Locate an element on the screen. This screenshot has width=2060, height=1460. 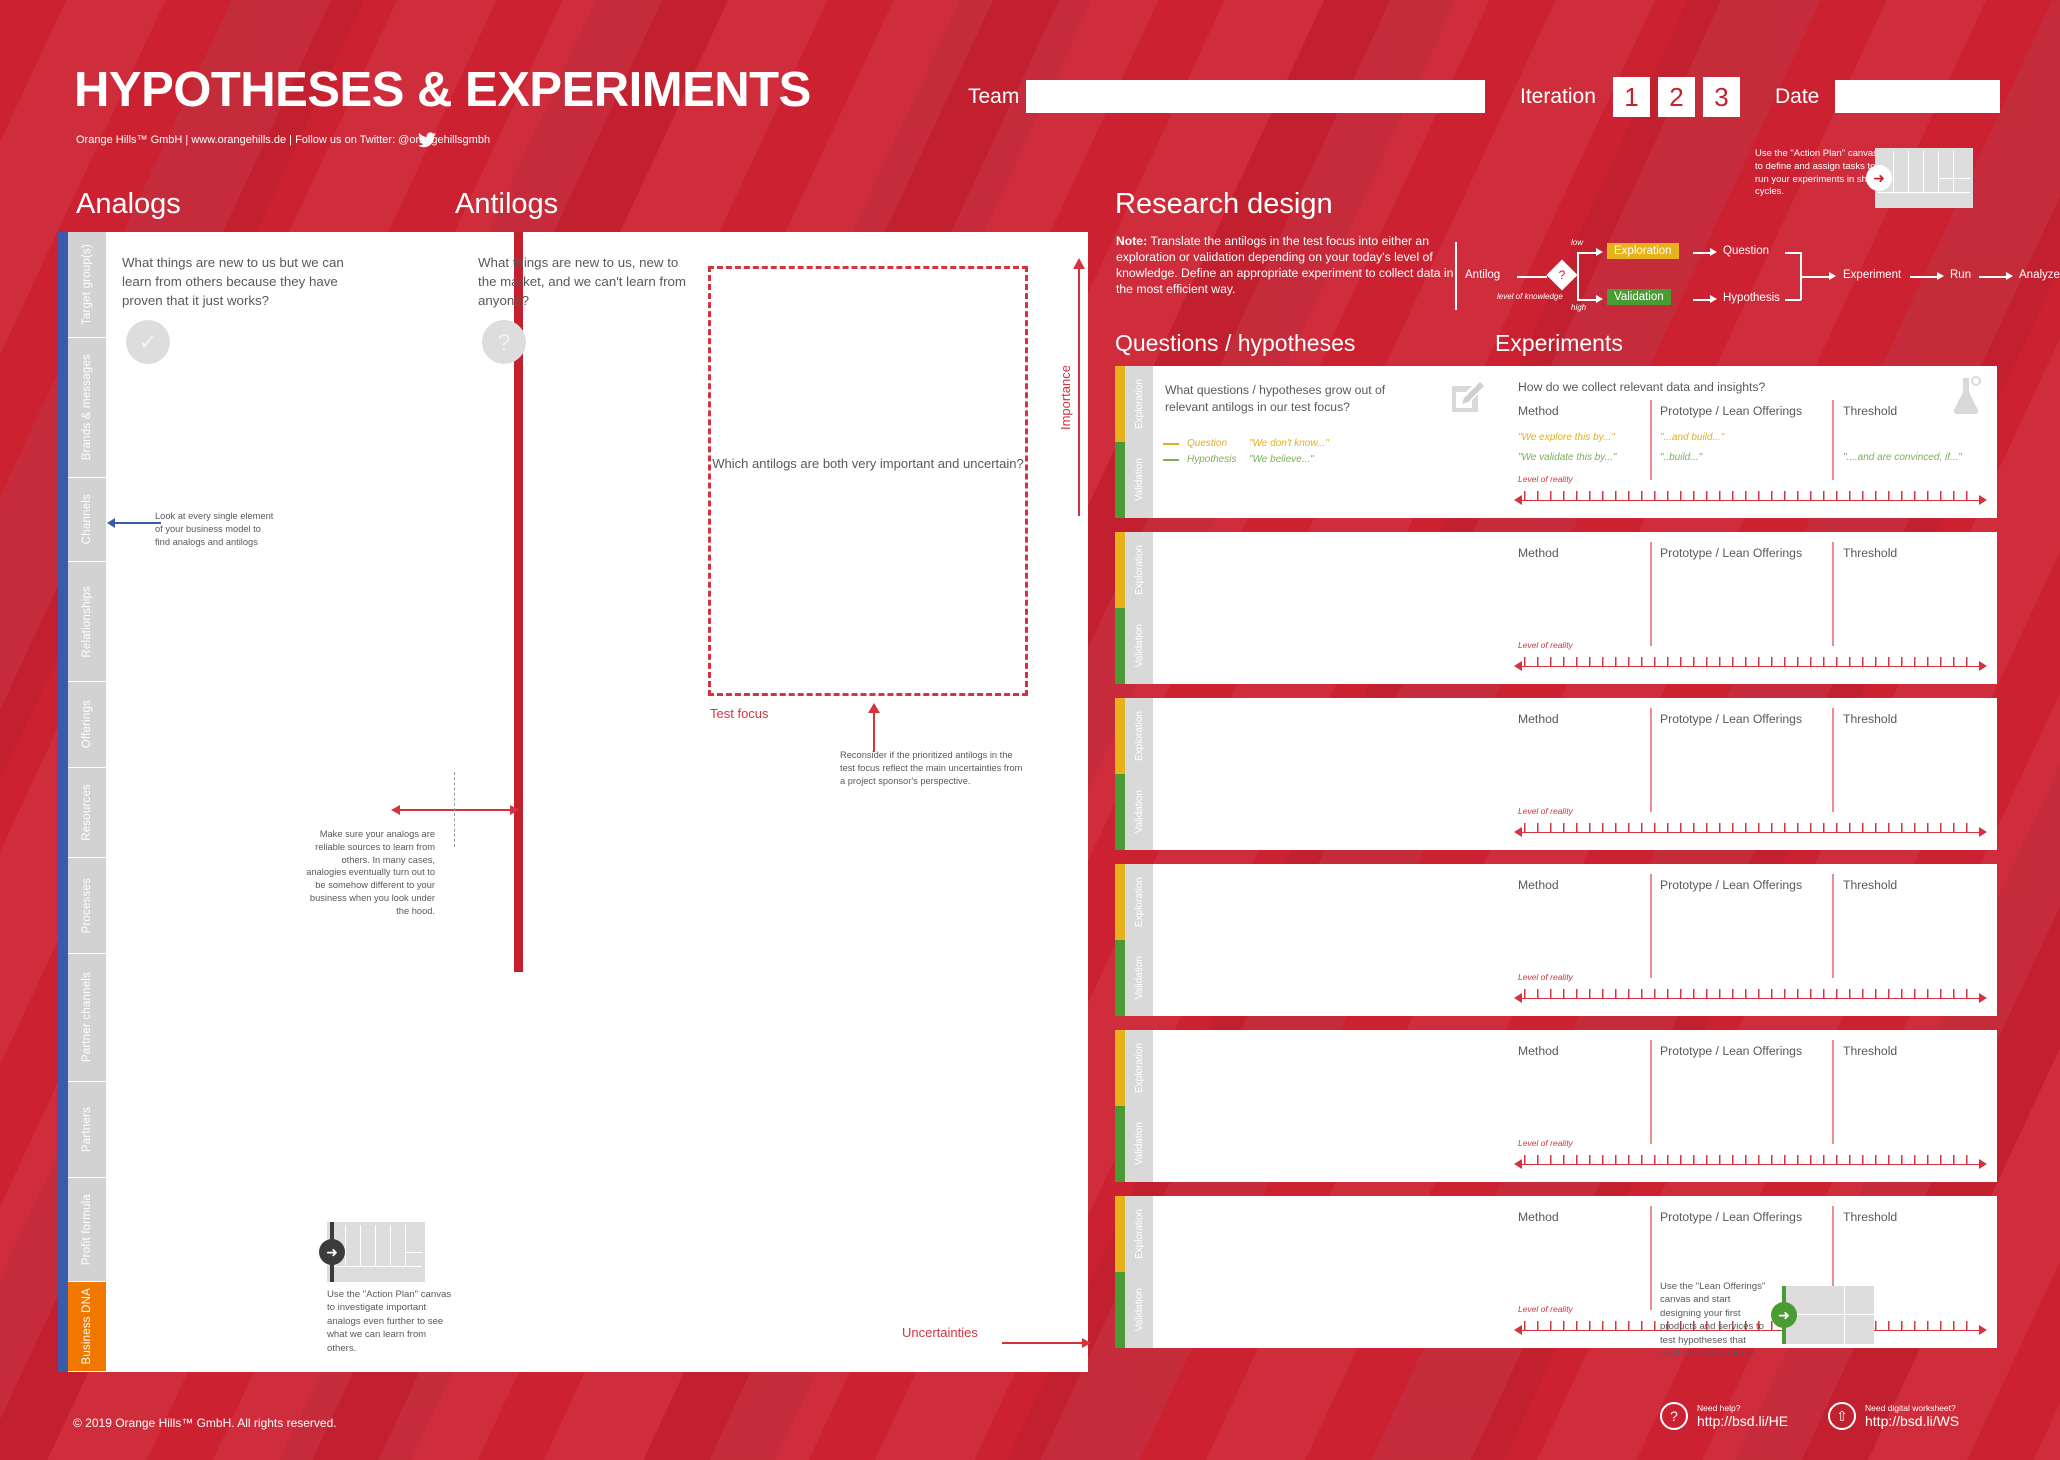
tab-exploration-label: Exploration is located at coordinates (1139, 1068).